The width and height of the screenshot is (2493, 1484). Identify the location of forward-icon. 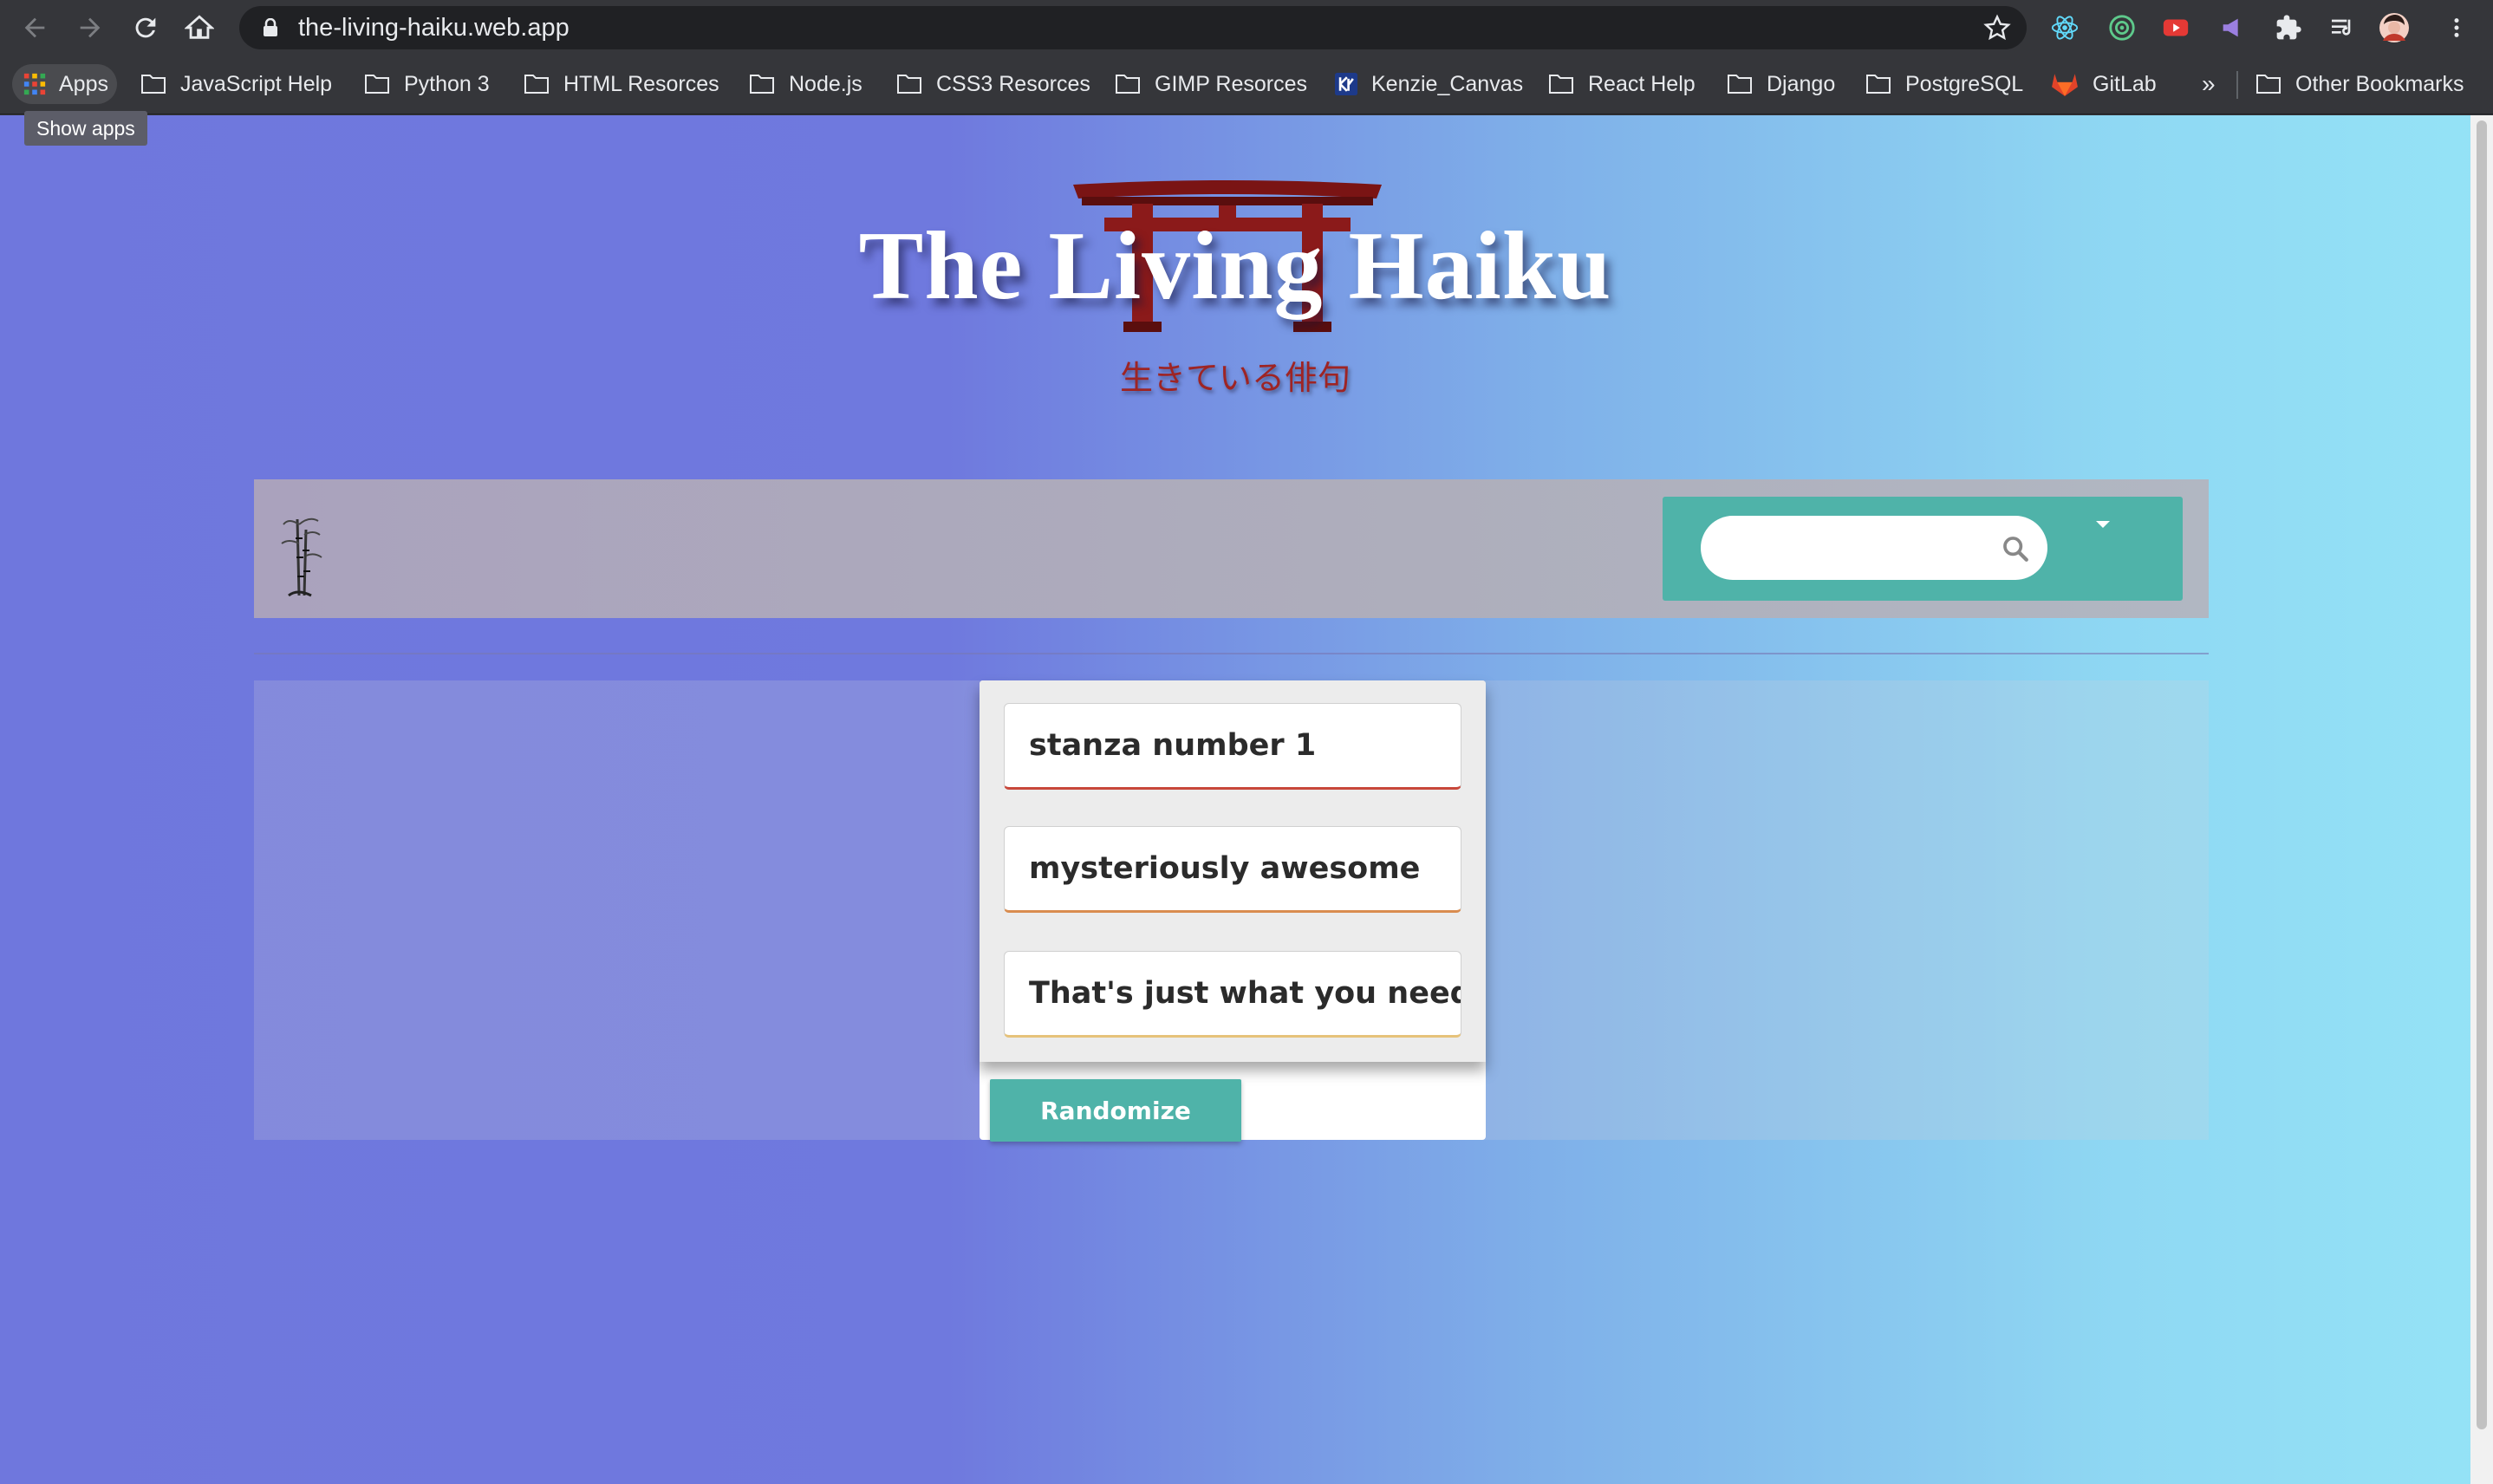
(90, 27).